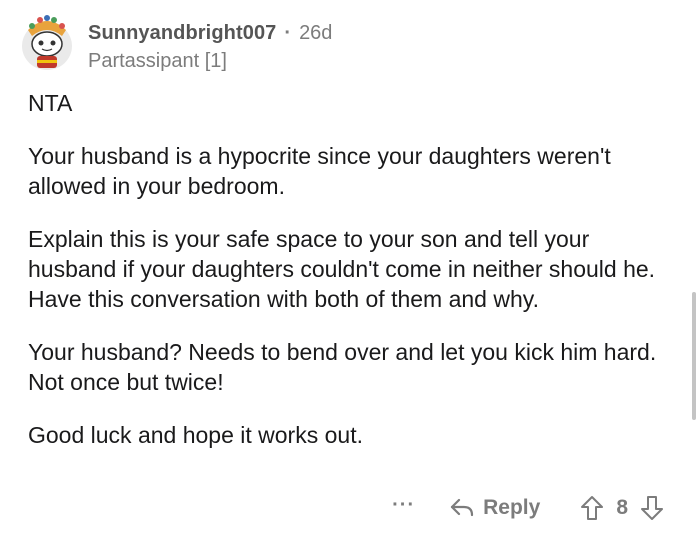 Image resolution: width=700 pixels, height=537 pixels. What do you see at coordinates (316, 33) in the screenshot?
I see `comment-age: 26d` at bounding box center [316, 33].